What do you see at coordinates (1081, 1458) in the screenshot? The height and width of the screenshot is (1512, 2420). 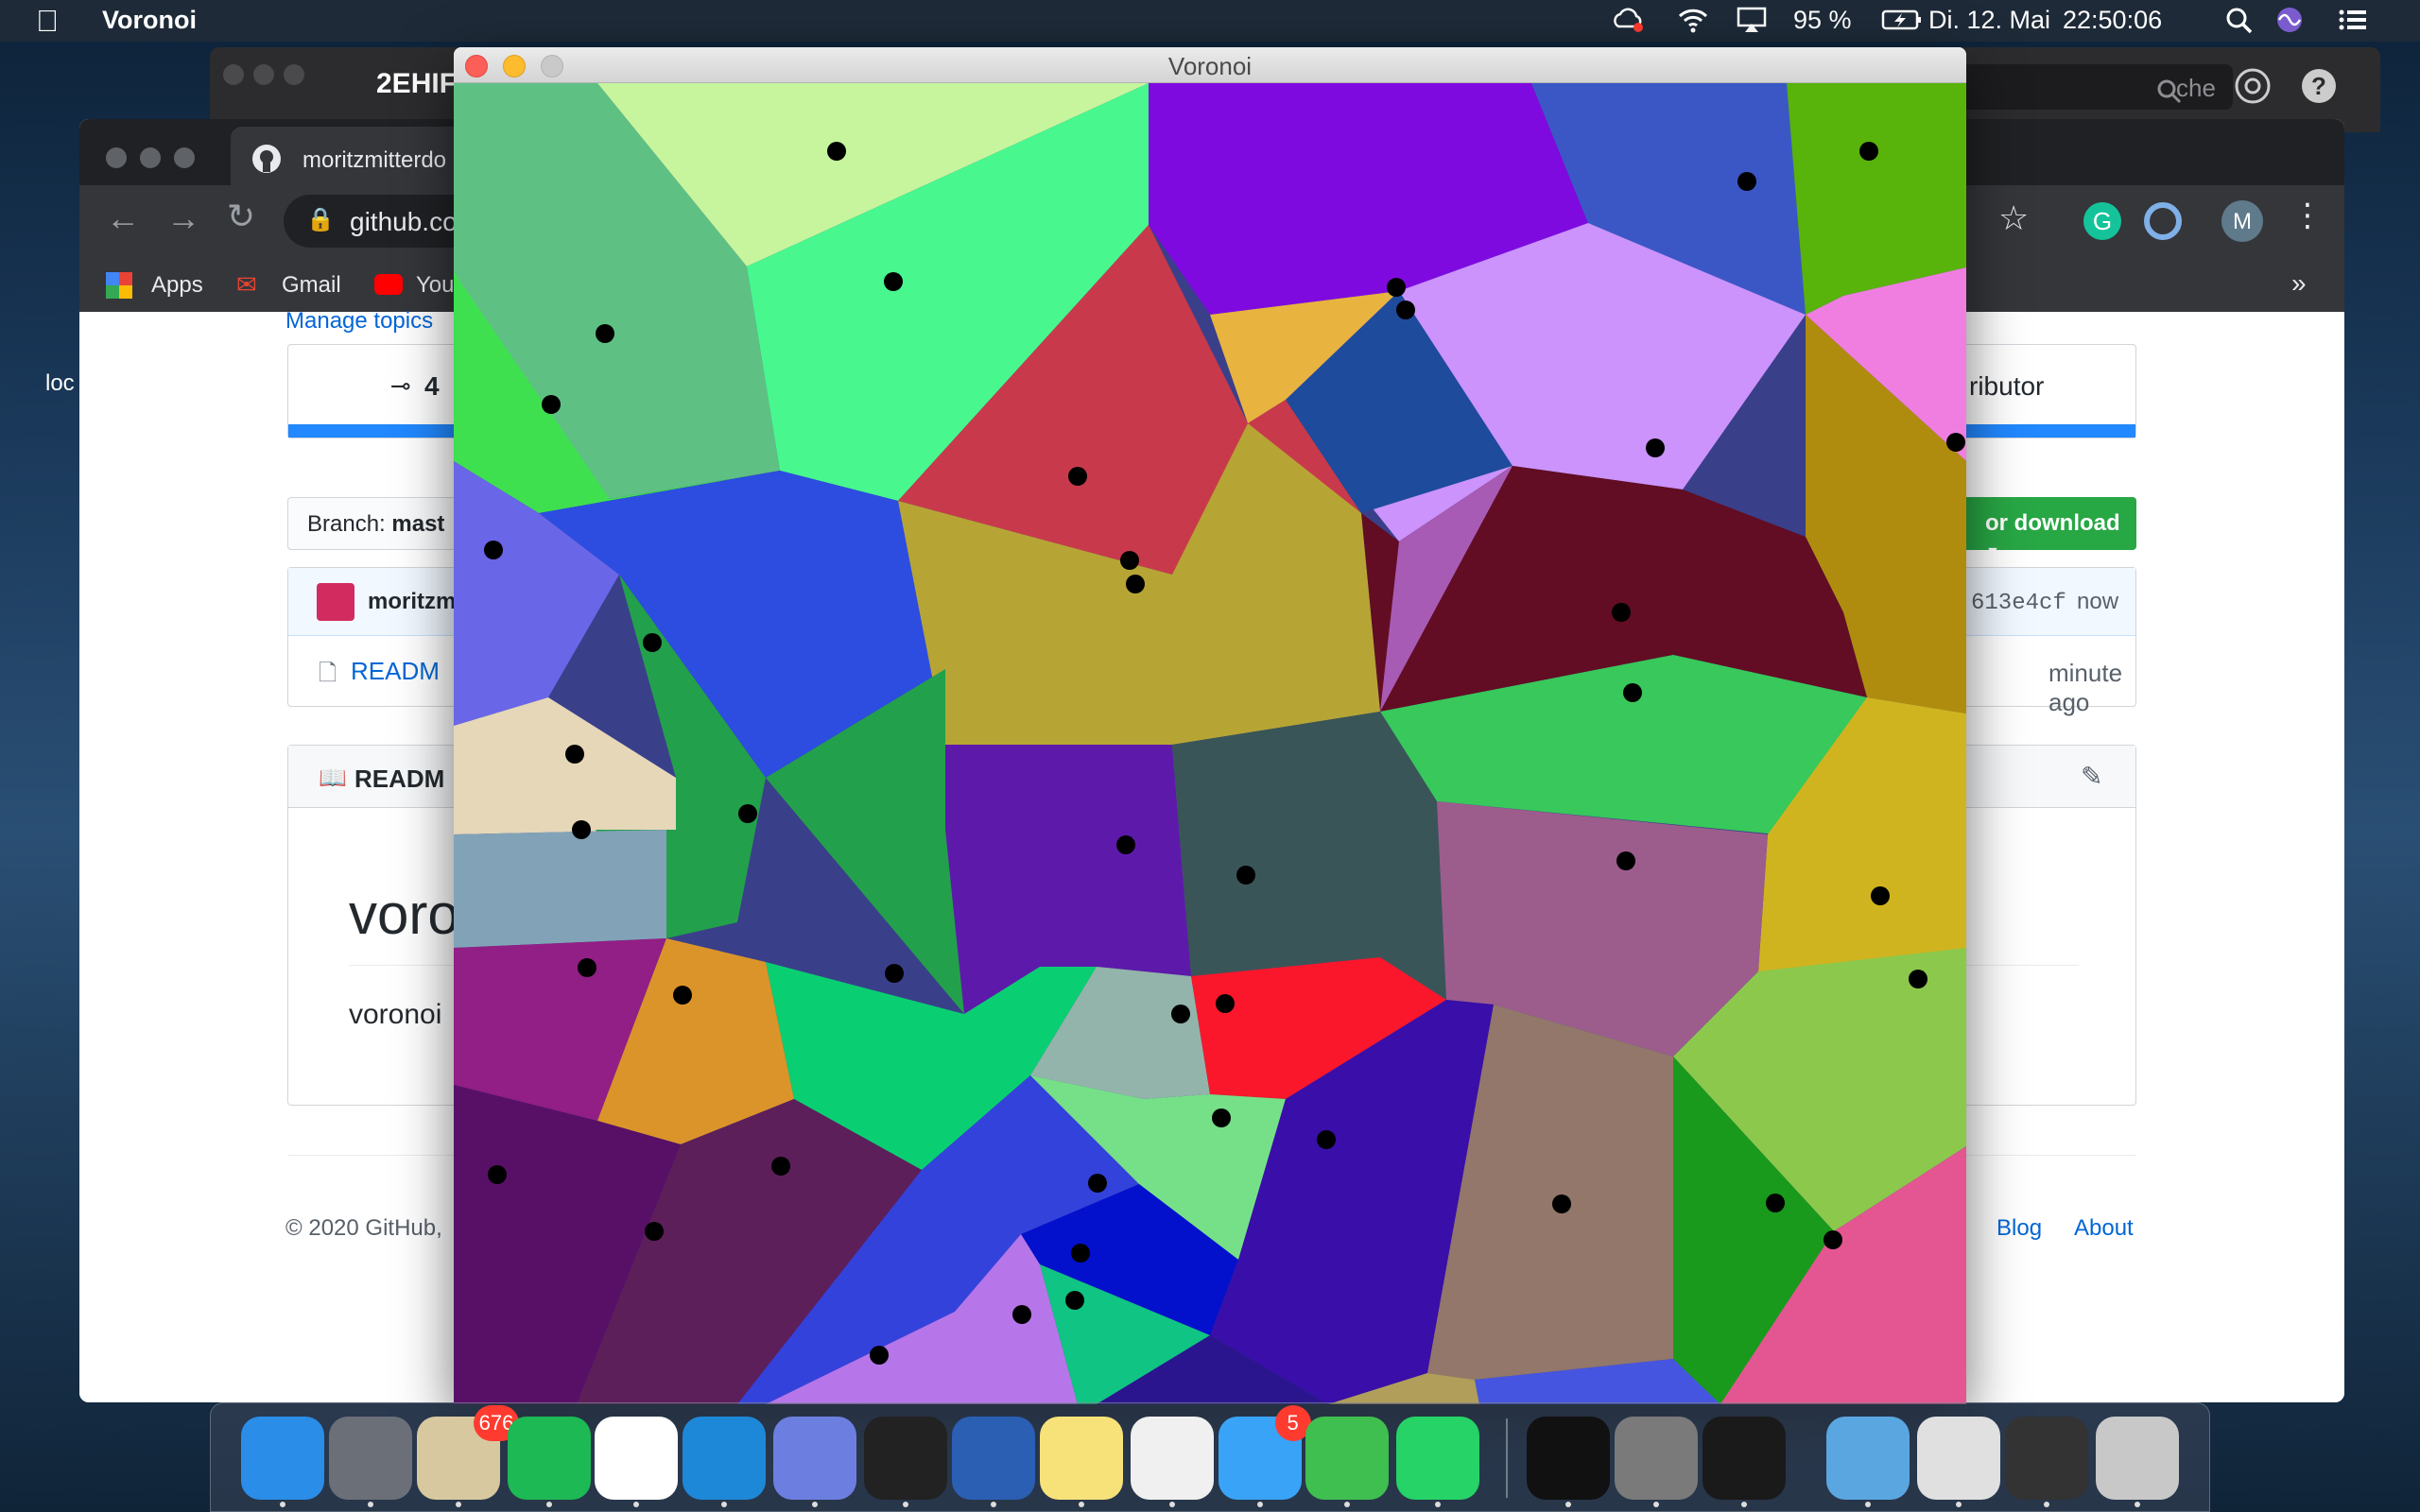 I see `dock-notes-icon` at bounding box center [1081, 1458].